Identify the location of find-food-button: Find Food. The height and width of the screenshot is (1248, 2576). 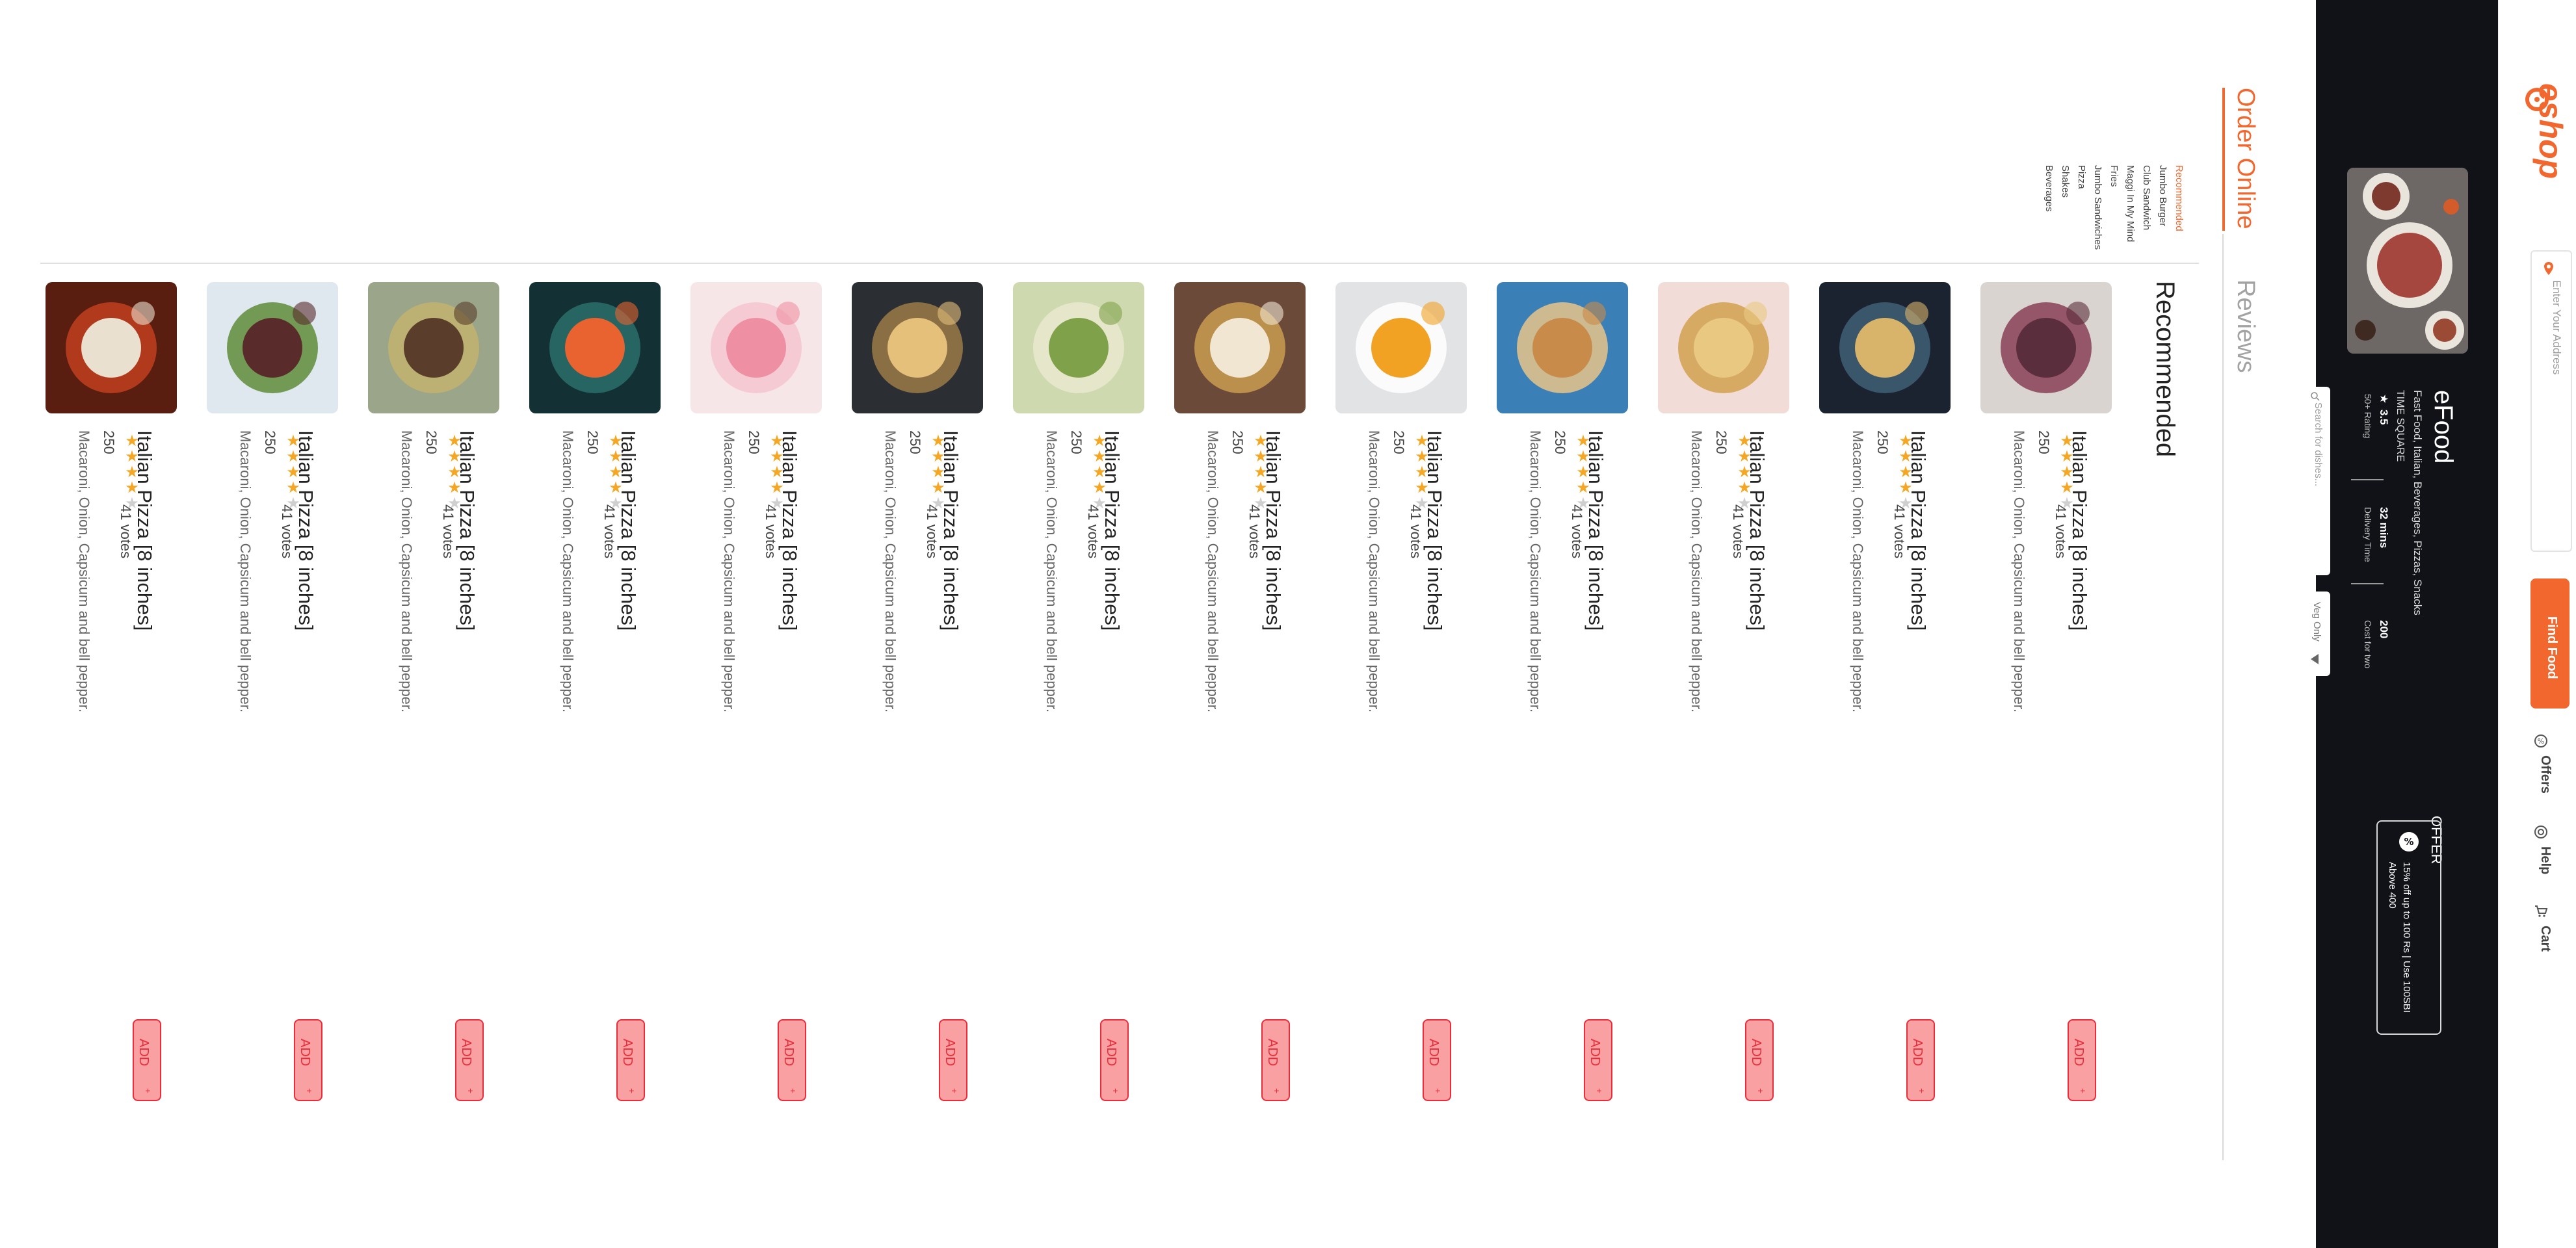
(2549, 643).